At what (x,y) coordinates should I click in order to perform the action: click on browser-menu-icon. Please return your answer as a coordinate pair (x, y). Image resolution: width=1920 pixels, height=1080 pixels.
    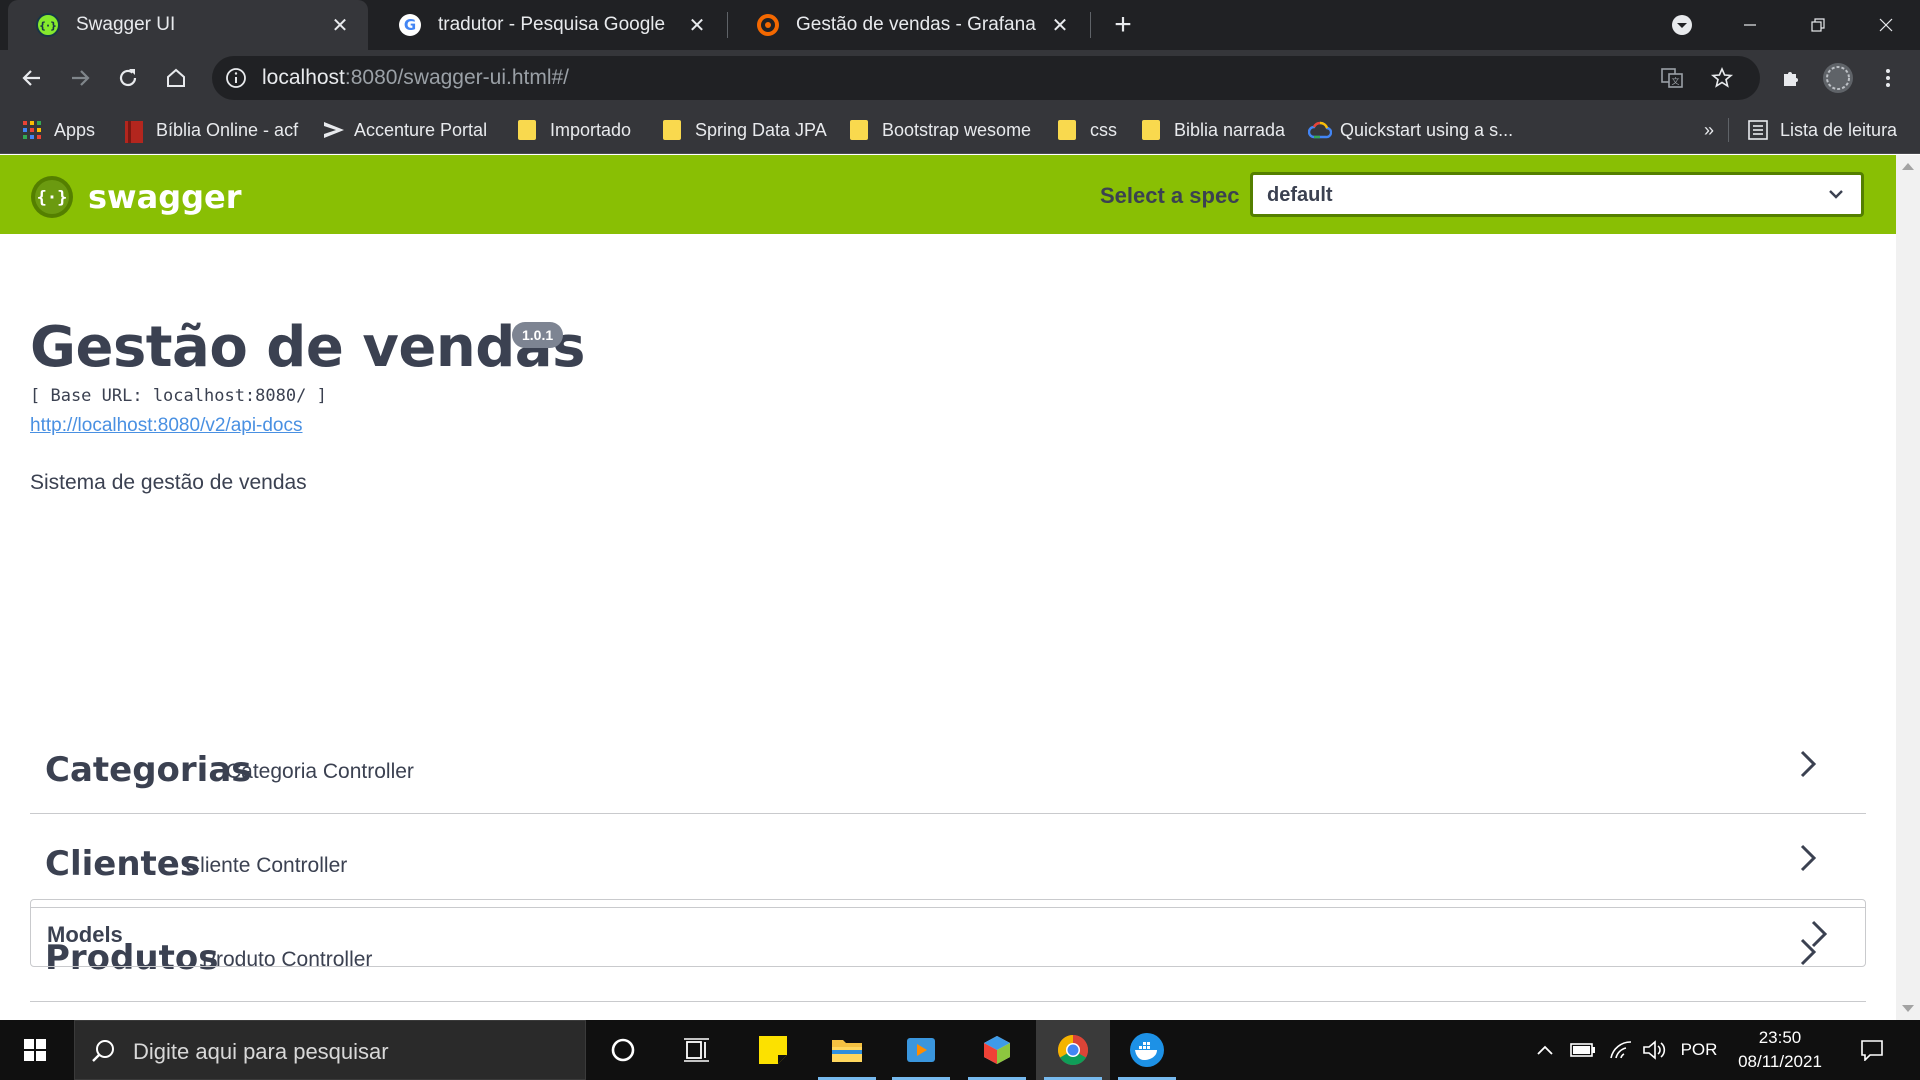
    Looking at the image, I should click on (1888, 78).